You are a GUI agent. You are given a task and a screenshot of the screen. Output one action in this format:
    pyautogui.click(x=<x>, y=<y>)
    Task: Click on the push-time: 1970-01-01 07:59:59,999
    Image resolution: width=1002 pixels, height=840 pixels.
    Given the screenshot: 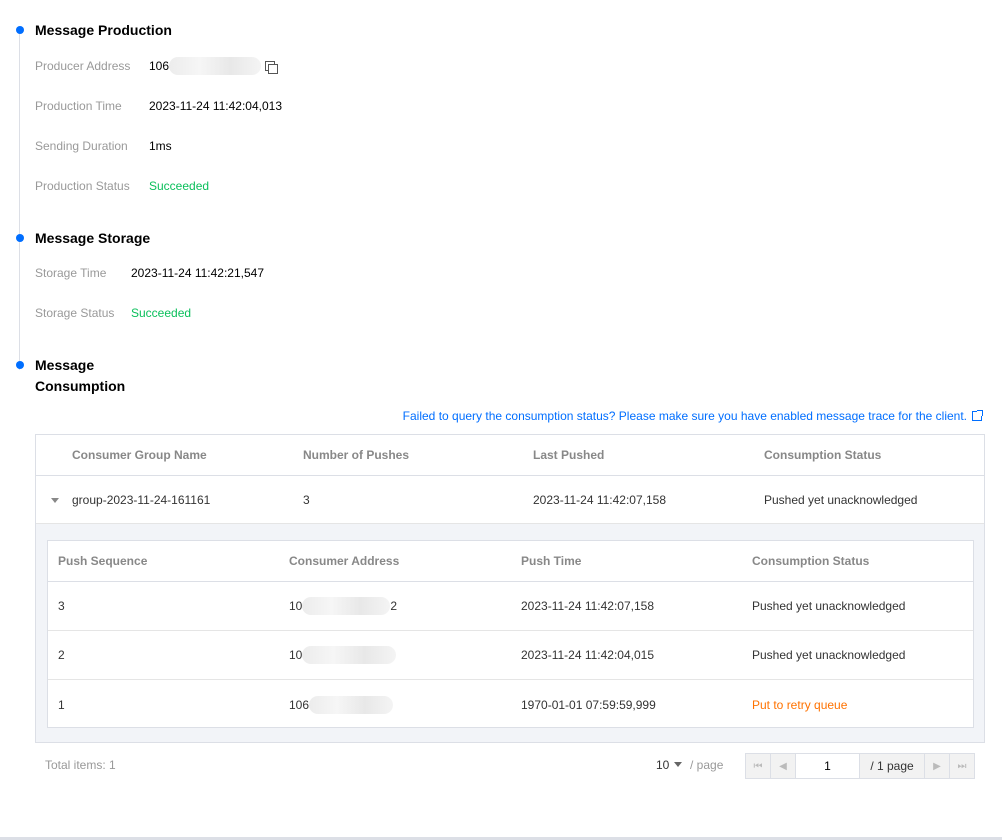 What is the action you would take?
    pyautogui.click(x=588, y=704)
    